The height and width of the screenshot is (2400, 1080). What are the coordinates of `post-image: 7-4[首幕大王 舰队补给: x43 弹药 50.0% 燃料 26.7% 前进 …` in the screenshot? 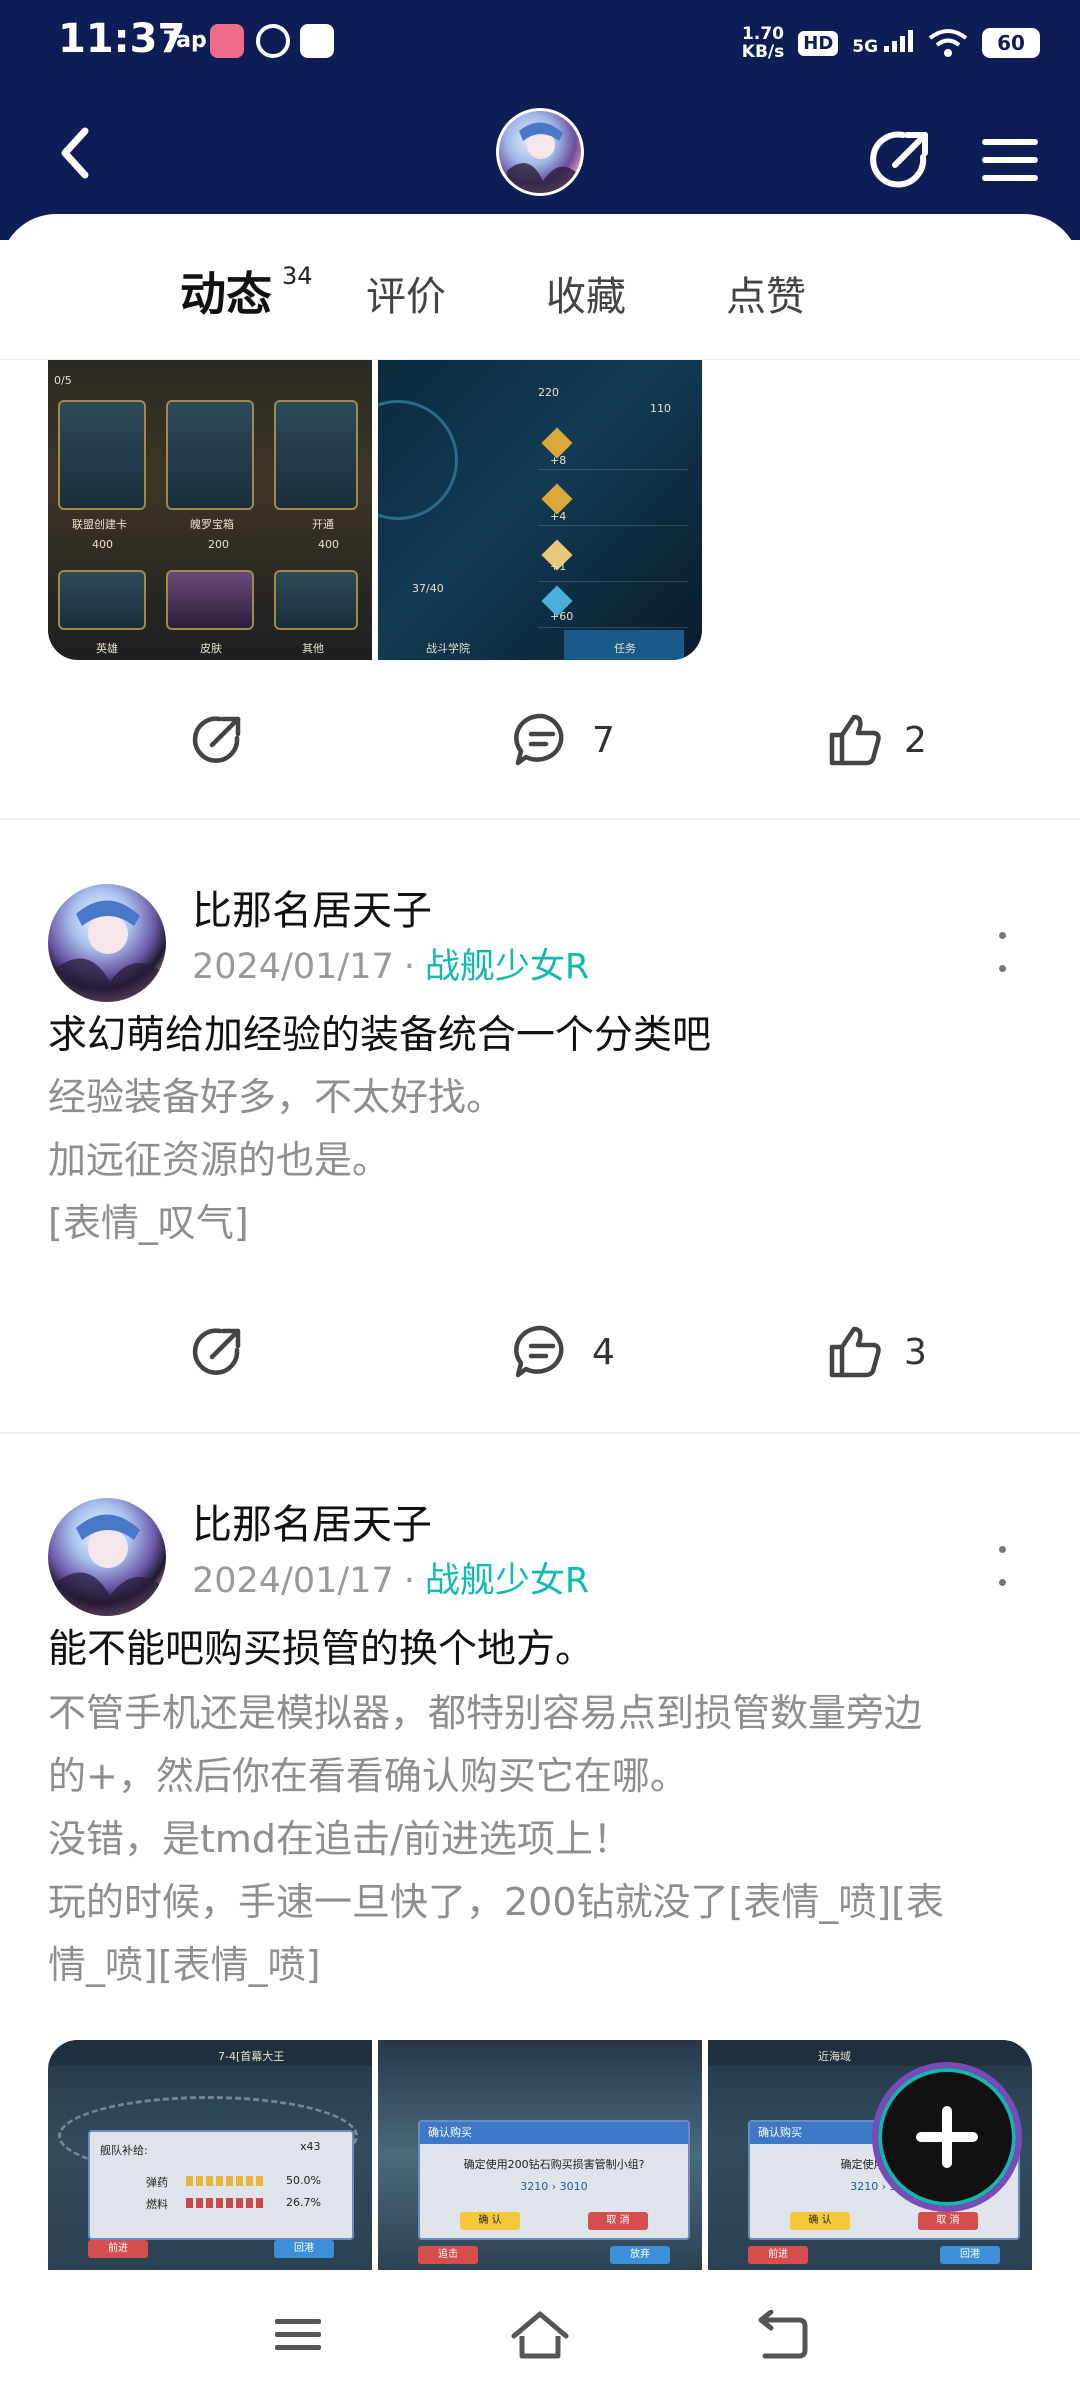 It's located at (210, 2155).